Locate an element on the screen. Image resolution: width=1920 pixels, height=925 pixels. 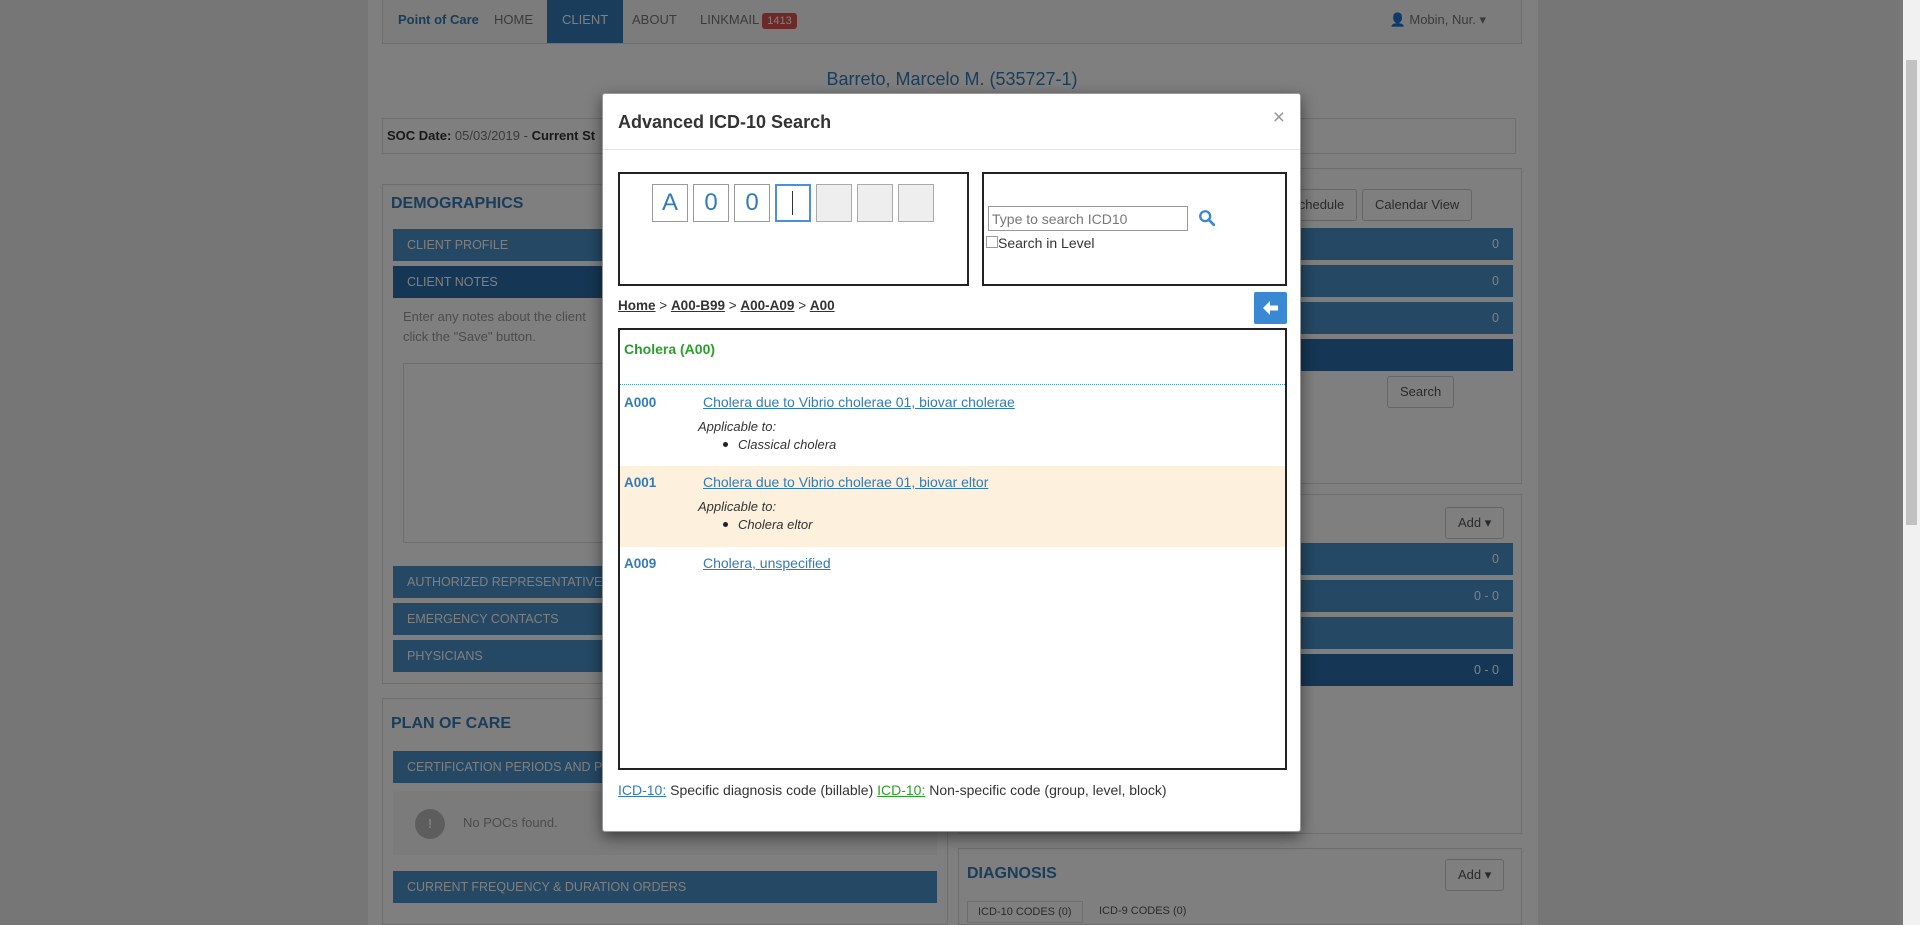
back-button is located at coordinates (1270, 308).